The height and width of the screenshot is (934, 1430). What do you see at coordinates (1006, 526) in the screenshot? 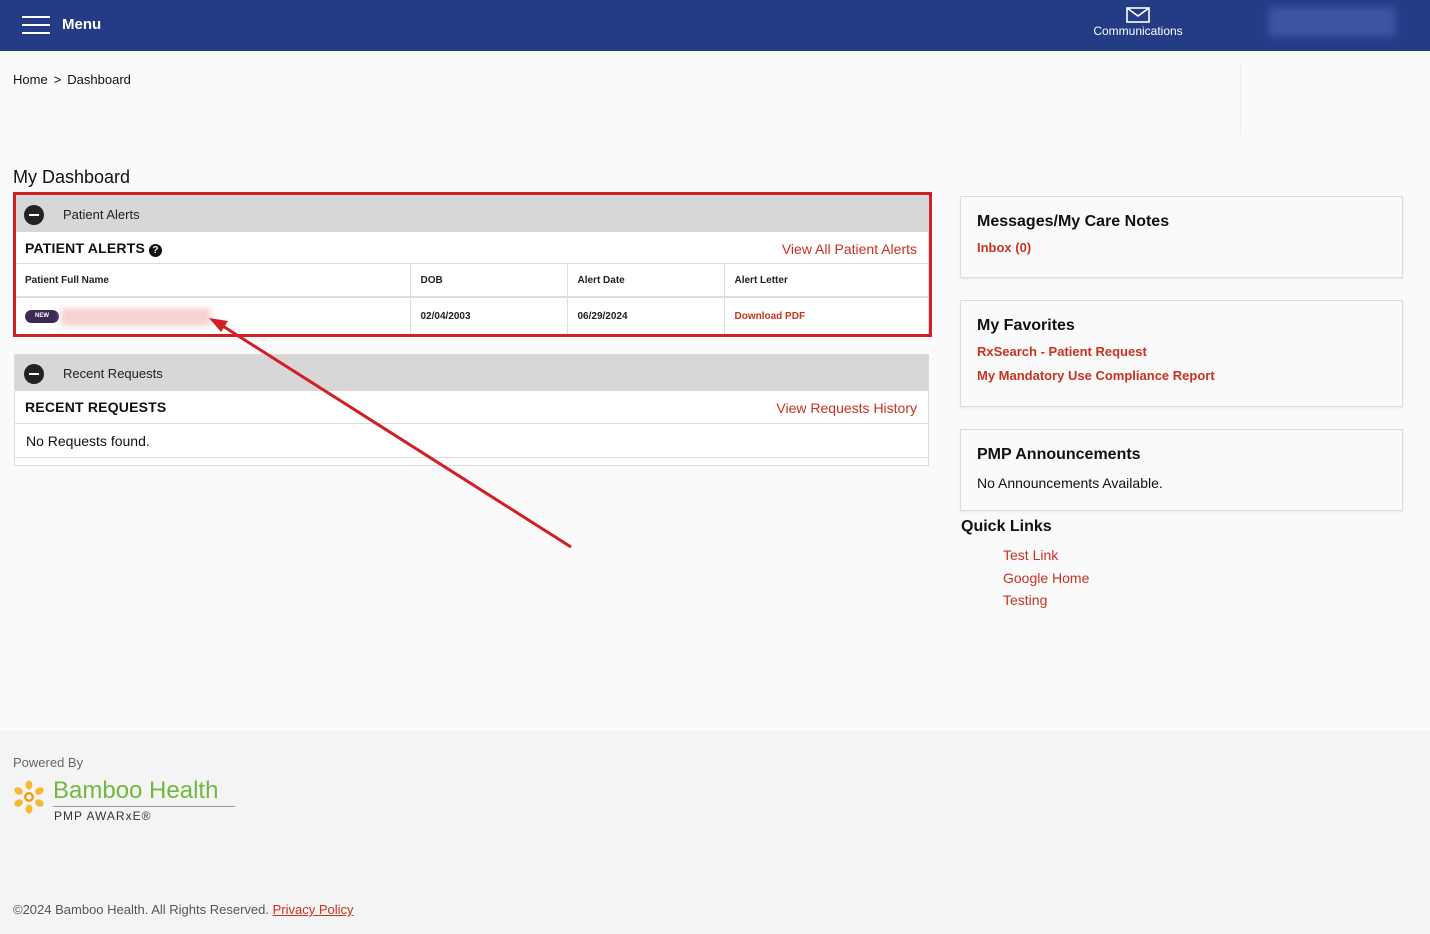
I see `quick-links-title: Quick Links` at bounding box center [1006, 526].